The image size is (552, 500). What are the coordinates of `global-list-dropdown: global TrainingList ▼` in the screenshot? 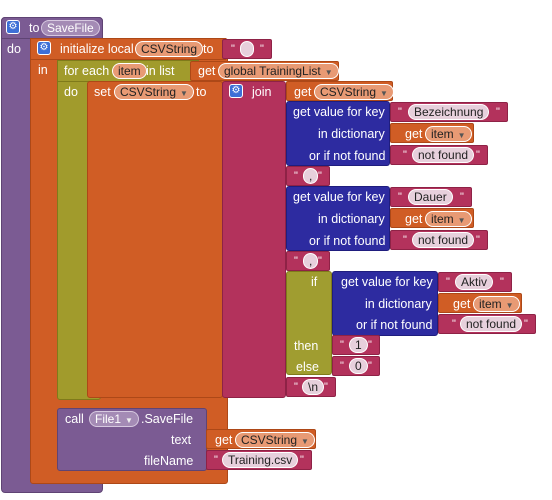 It's located at (278, 71).